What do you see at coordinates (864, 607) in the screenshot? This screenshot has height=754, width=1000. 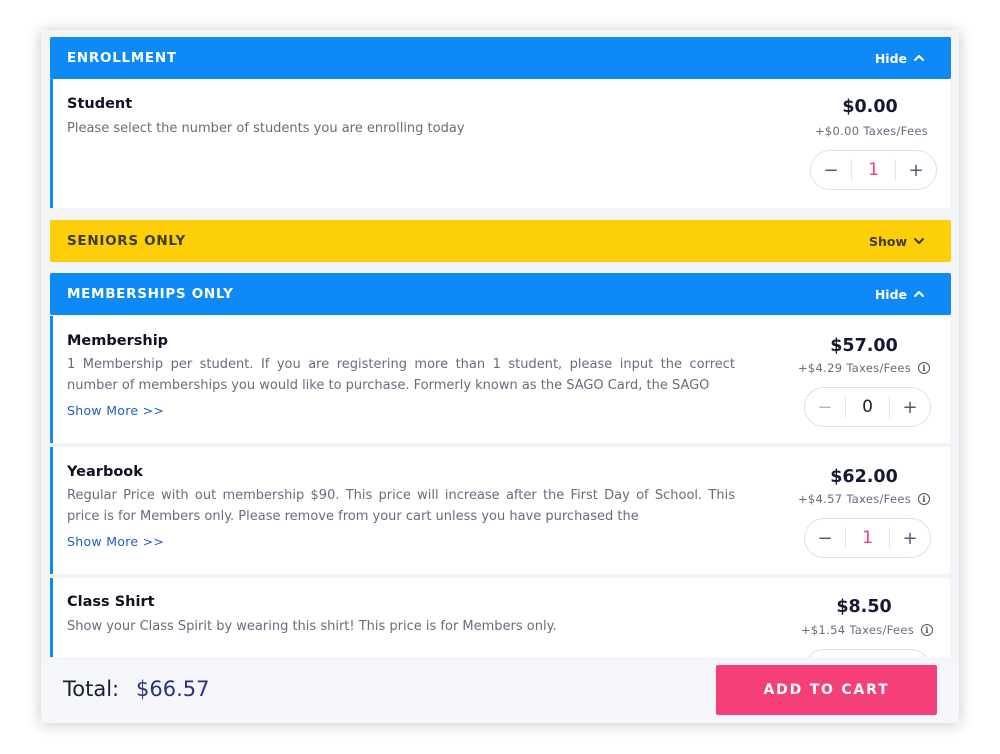 I see `item-price: $8.50` at bounding box center [864, 607].